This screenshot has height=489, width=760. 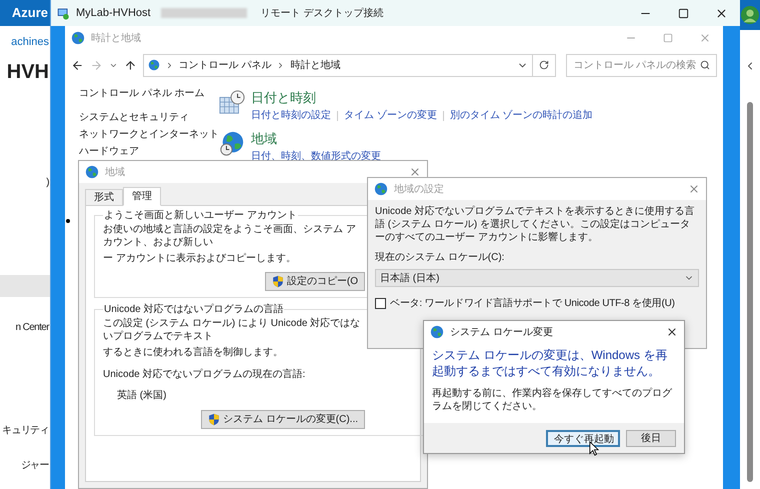 What do you see at coordinates (113, 13) in the screenshot?
I see `host-name: MyLab-HVHost` at bounding box center [113, 13].